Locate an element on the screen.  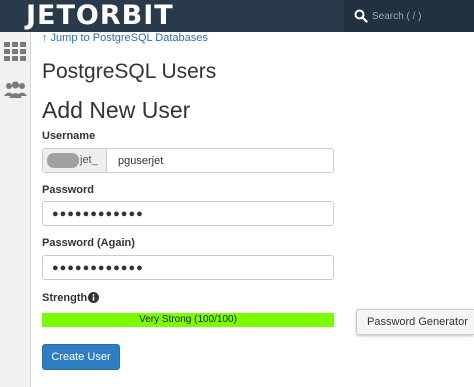
password-label: Password is located at coordinates (68, 190).